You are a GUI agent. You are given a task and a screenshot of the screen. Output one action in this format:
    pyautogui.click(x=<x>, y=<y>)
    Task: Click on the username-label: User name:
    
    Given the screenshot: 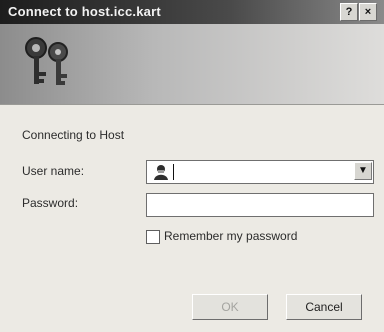 What is the action you would take?
    pyautogui.click(x=53, y=171)
    